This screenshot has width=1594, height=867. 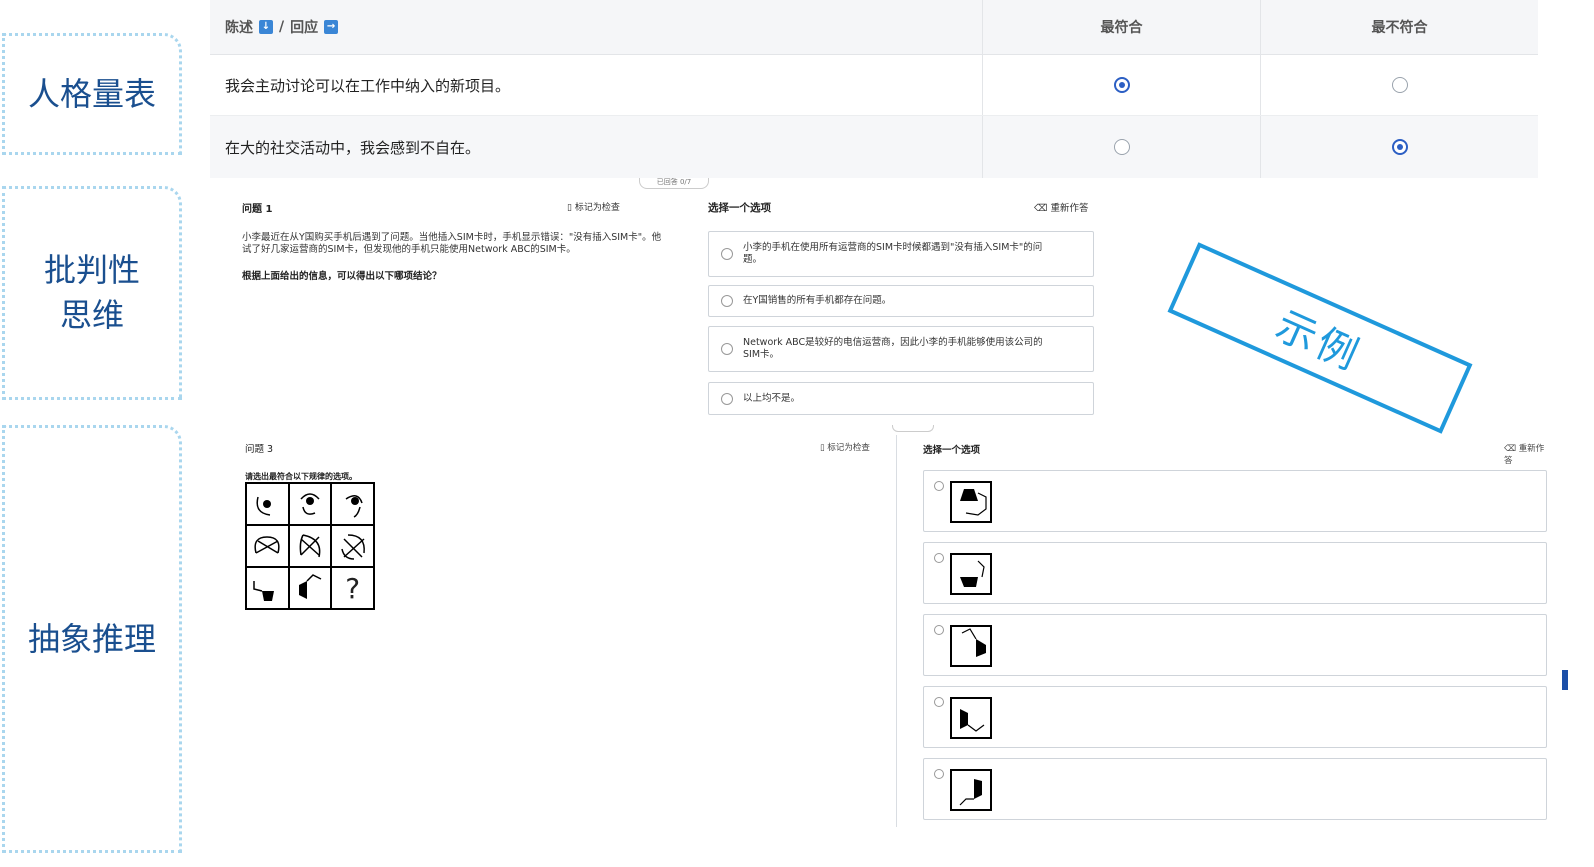 I want to click on table-row: 在大的社交活动中，我会感到不自在。, so click(x=874, y=147).